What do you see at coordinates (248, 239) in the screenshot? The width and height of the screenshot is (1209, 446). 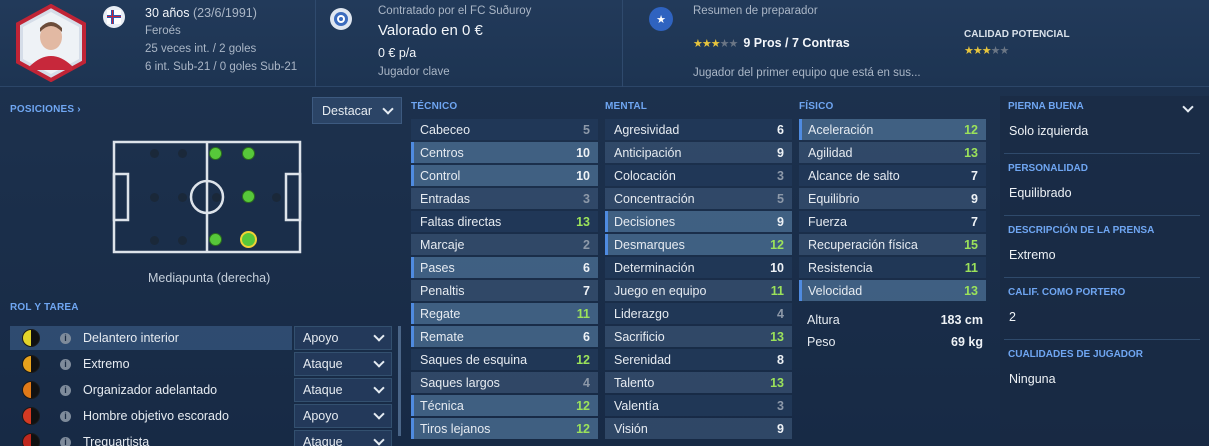 I see `position-marker-selected` at bounding box center [248, 239].